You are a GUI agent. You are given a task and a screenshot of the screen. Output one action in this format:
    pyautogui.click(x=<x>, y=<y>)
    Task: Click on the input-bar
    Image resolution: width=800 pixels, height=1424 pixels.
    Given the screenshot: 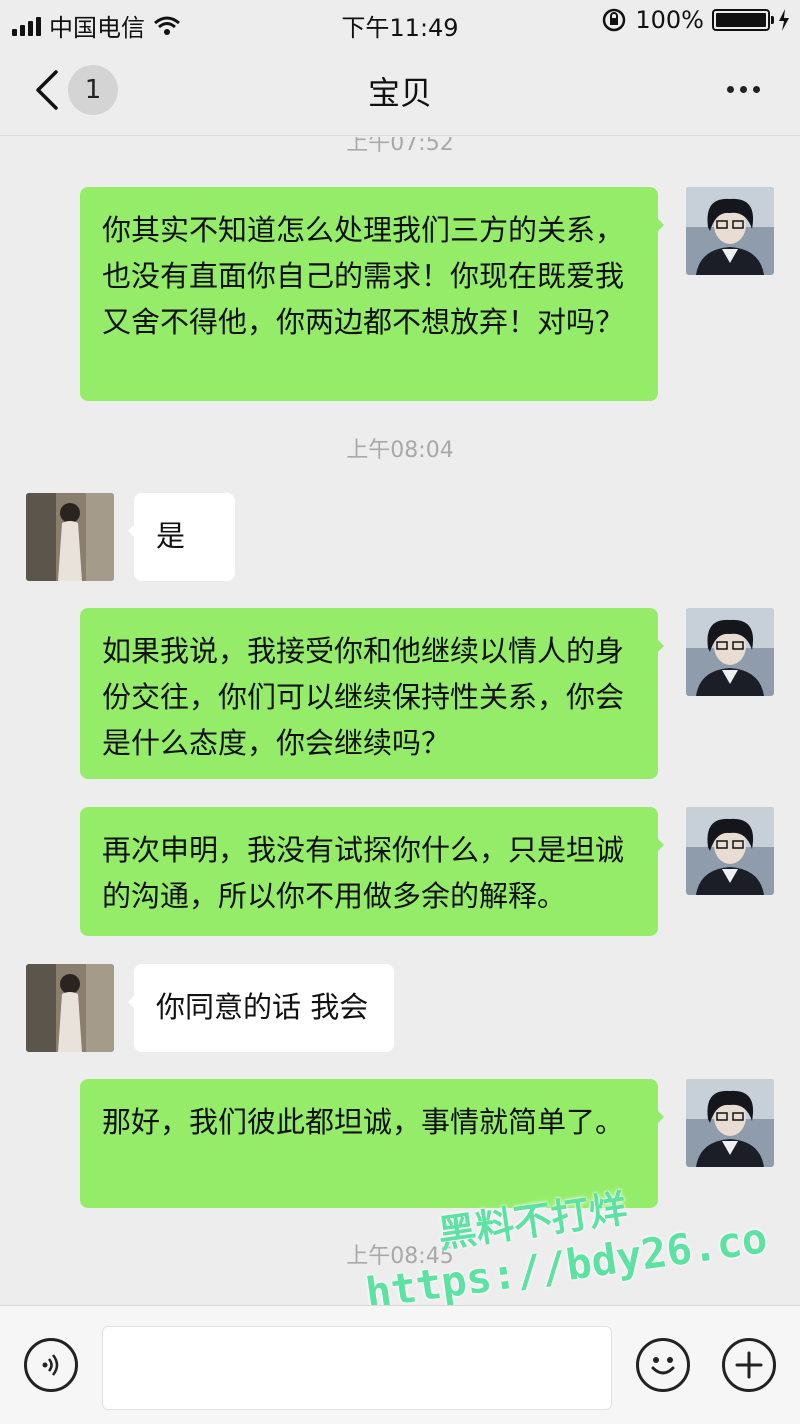 What is the action you would take?
    pyautogui.click(x=400, y=1364)
    